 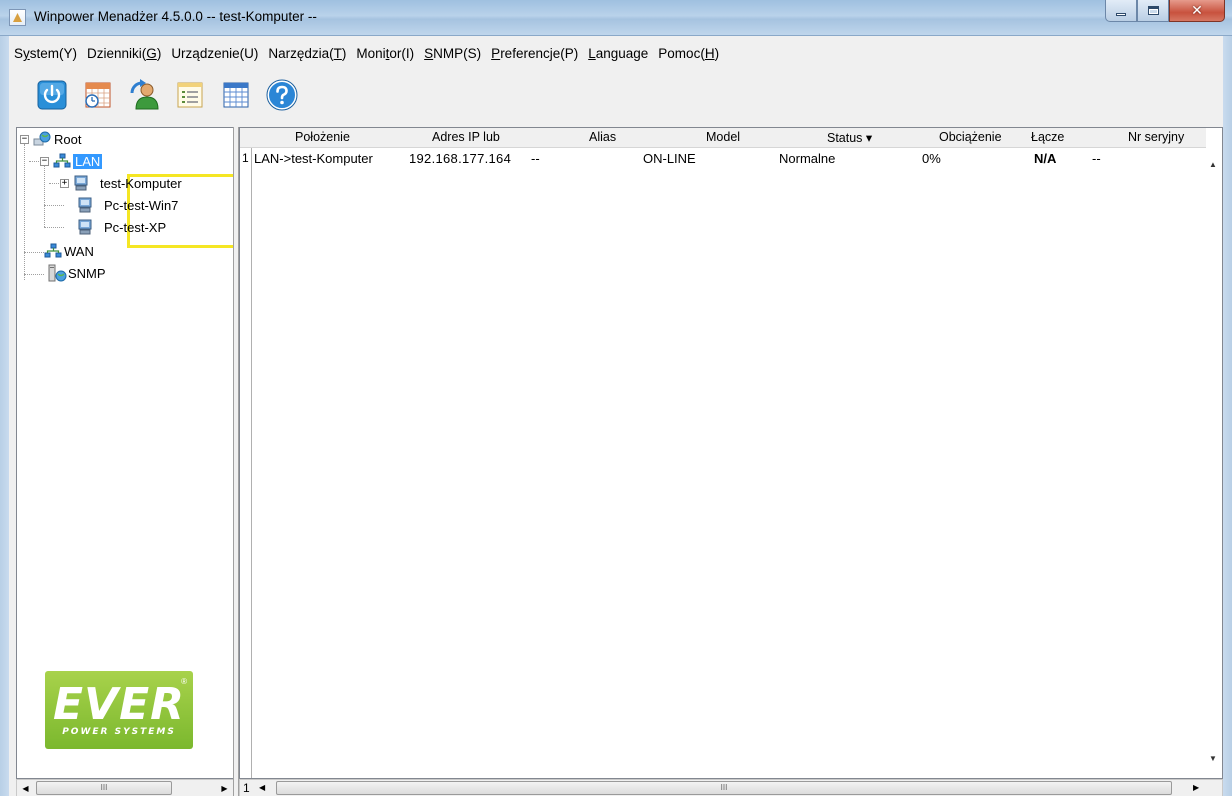 I want to click on java-app-icon, so click(x=17, y=17).